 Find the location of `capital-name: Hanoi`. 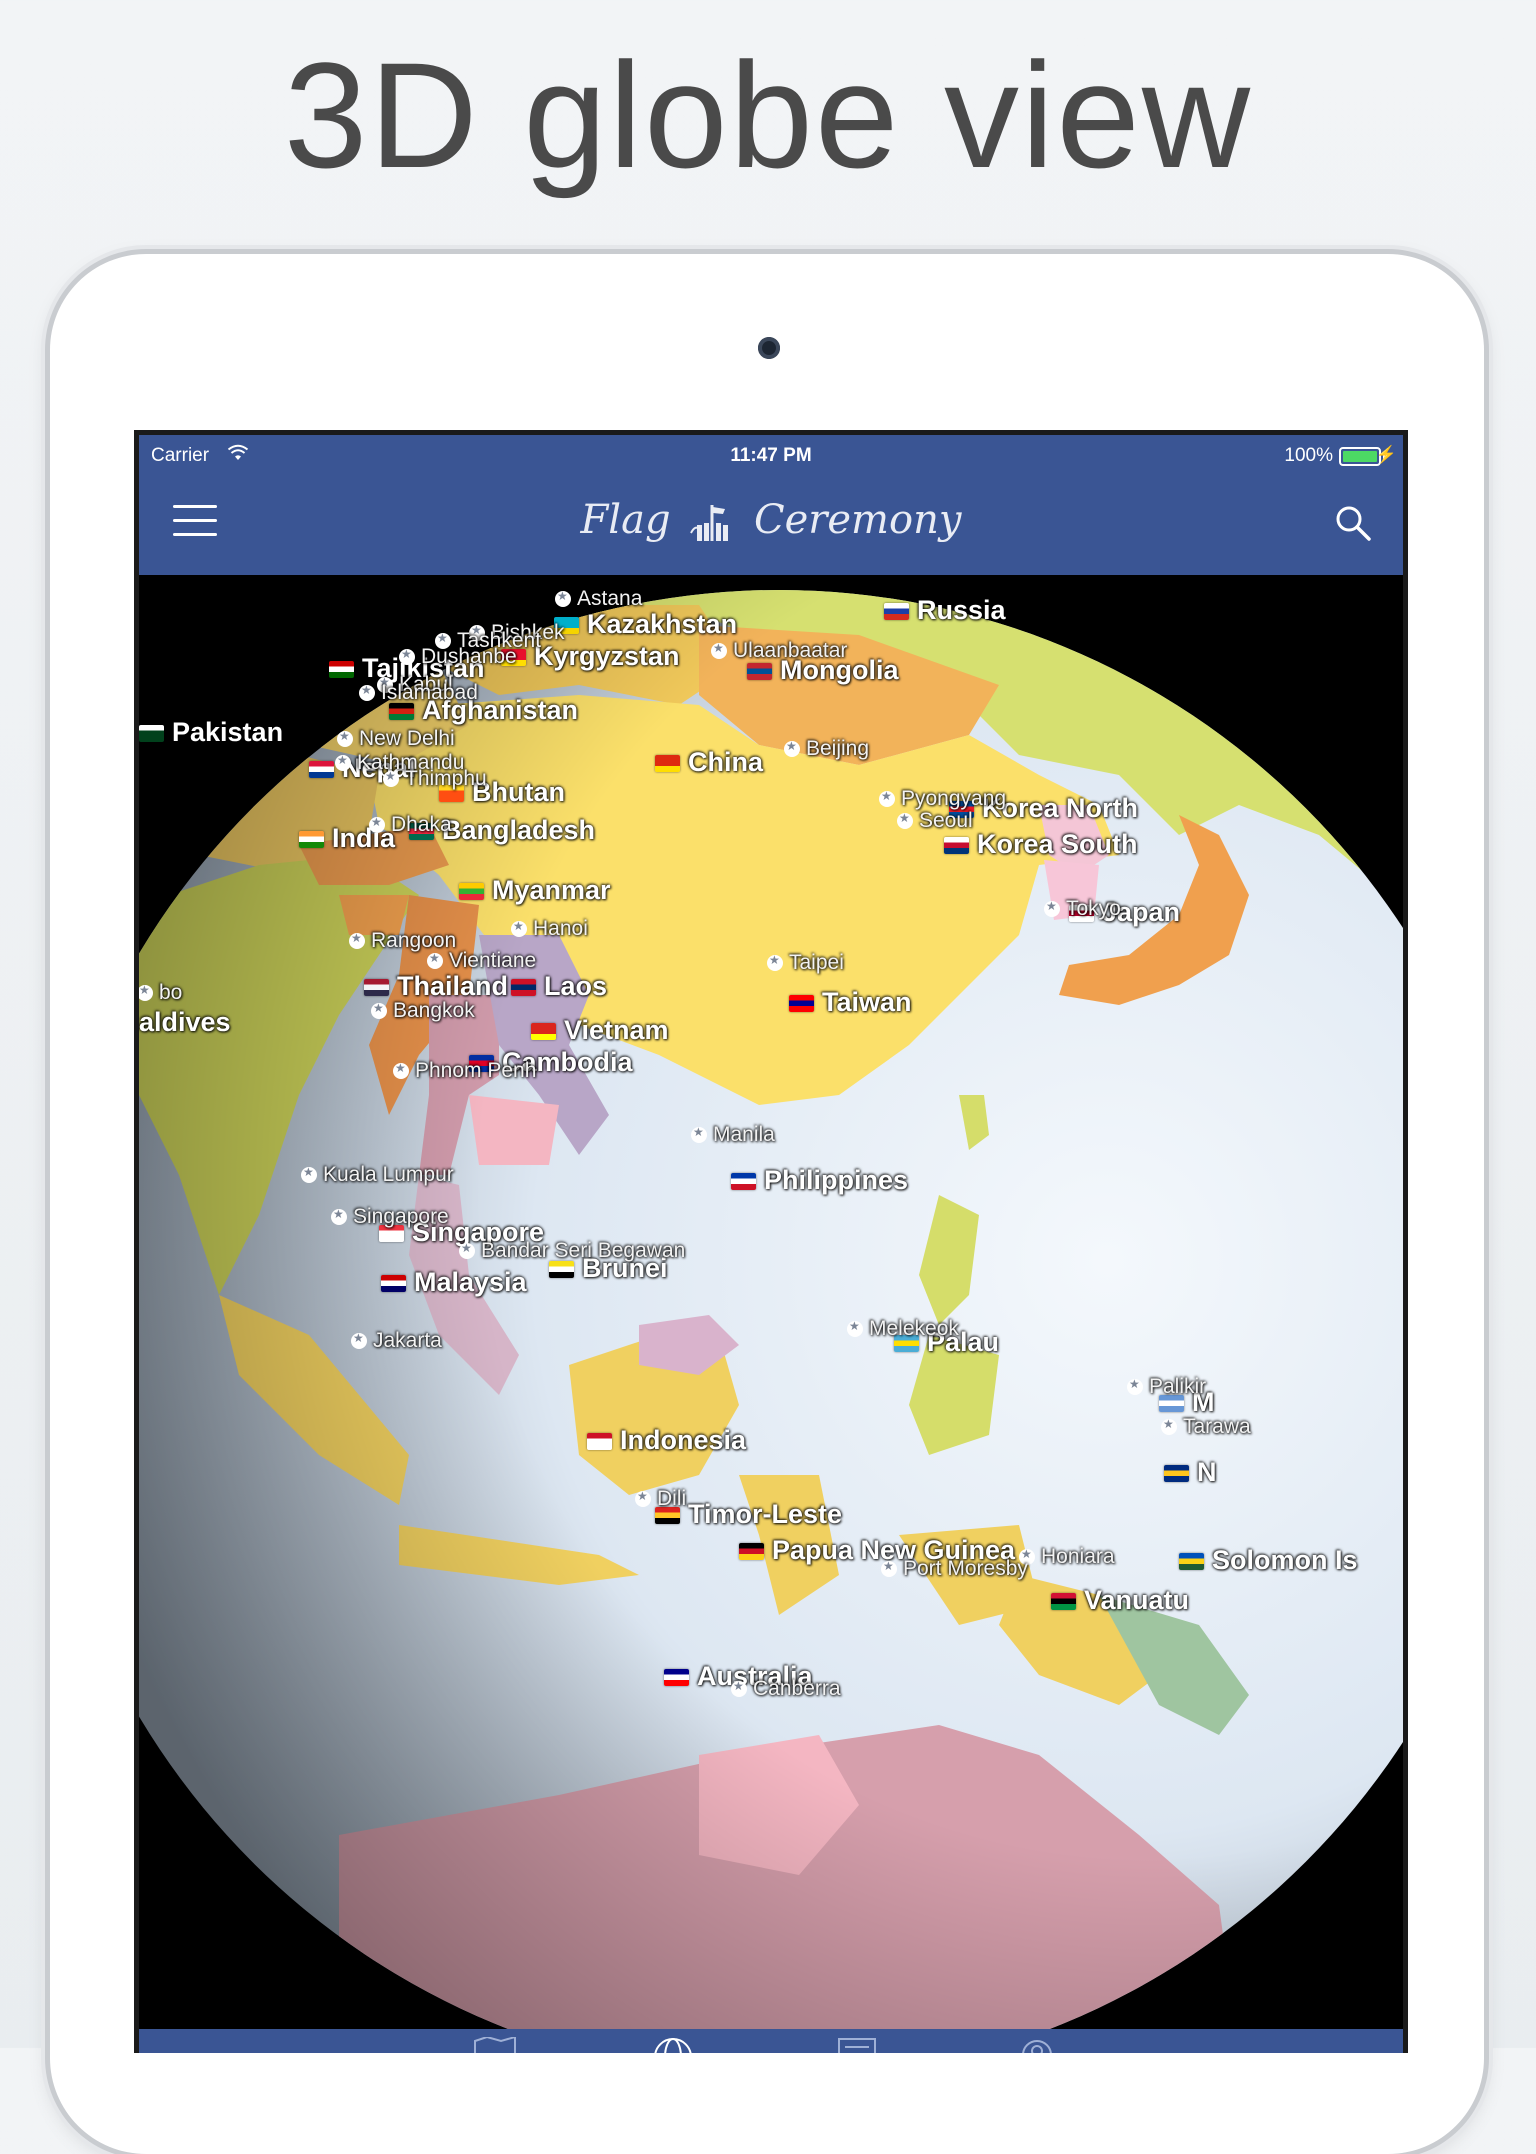

capital-name: Hanoi is located at coordinates (560, 928).